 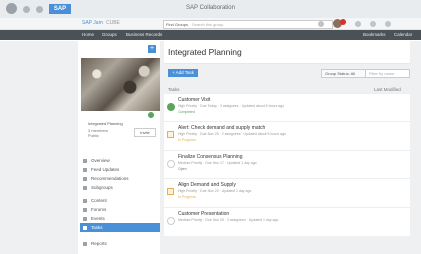 I want to click on nav-calendar: Calendar, so click(x=403, y=34).